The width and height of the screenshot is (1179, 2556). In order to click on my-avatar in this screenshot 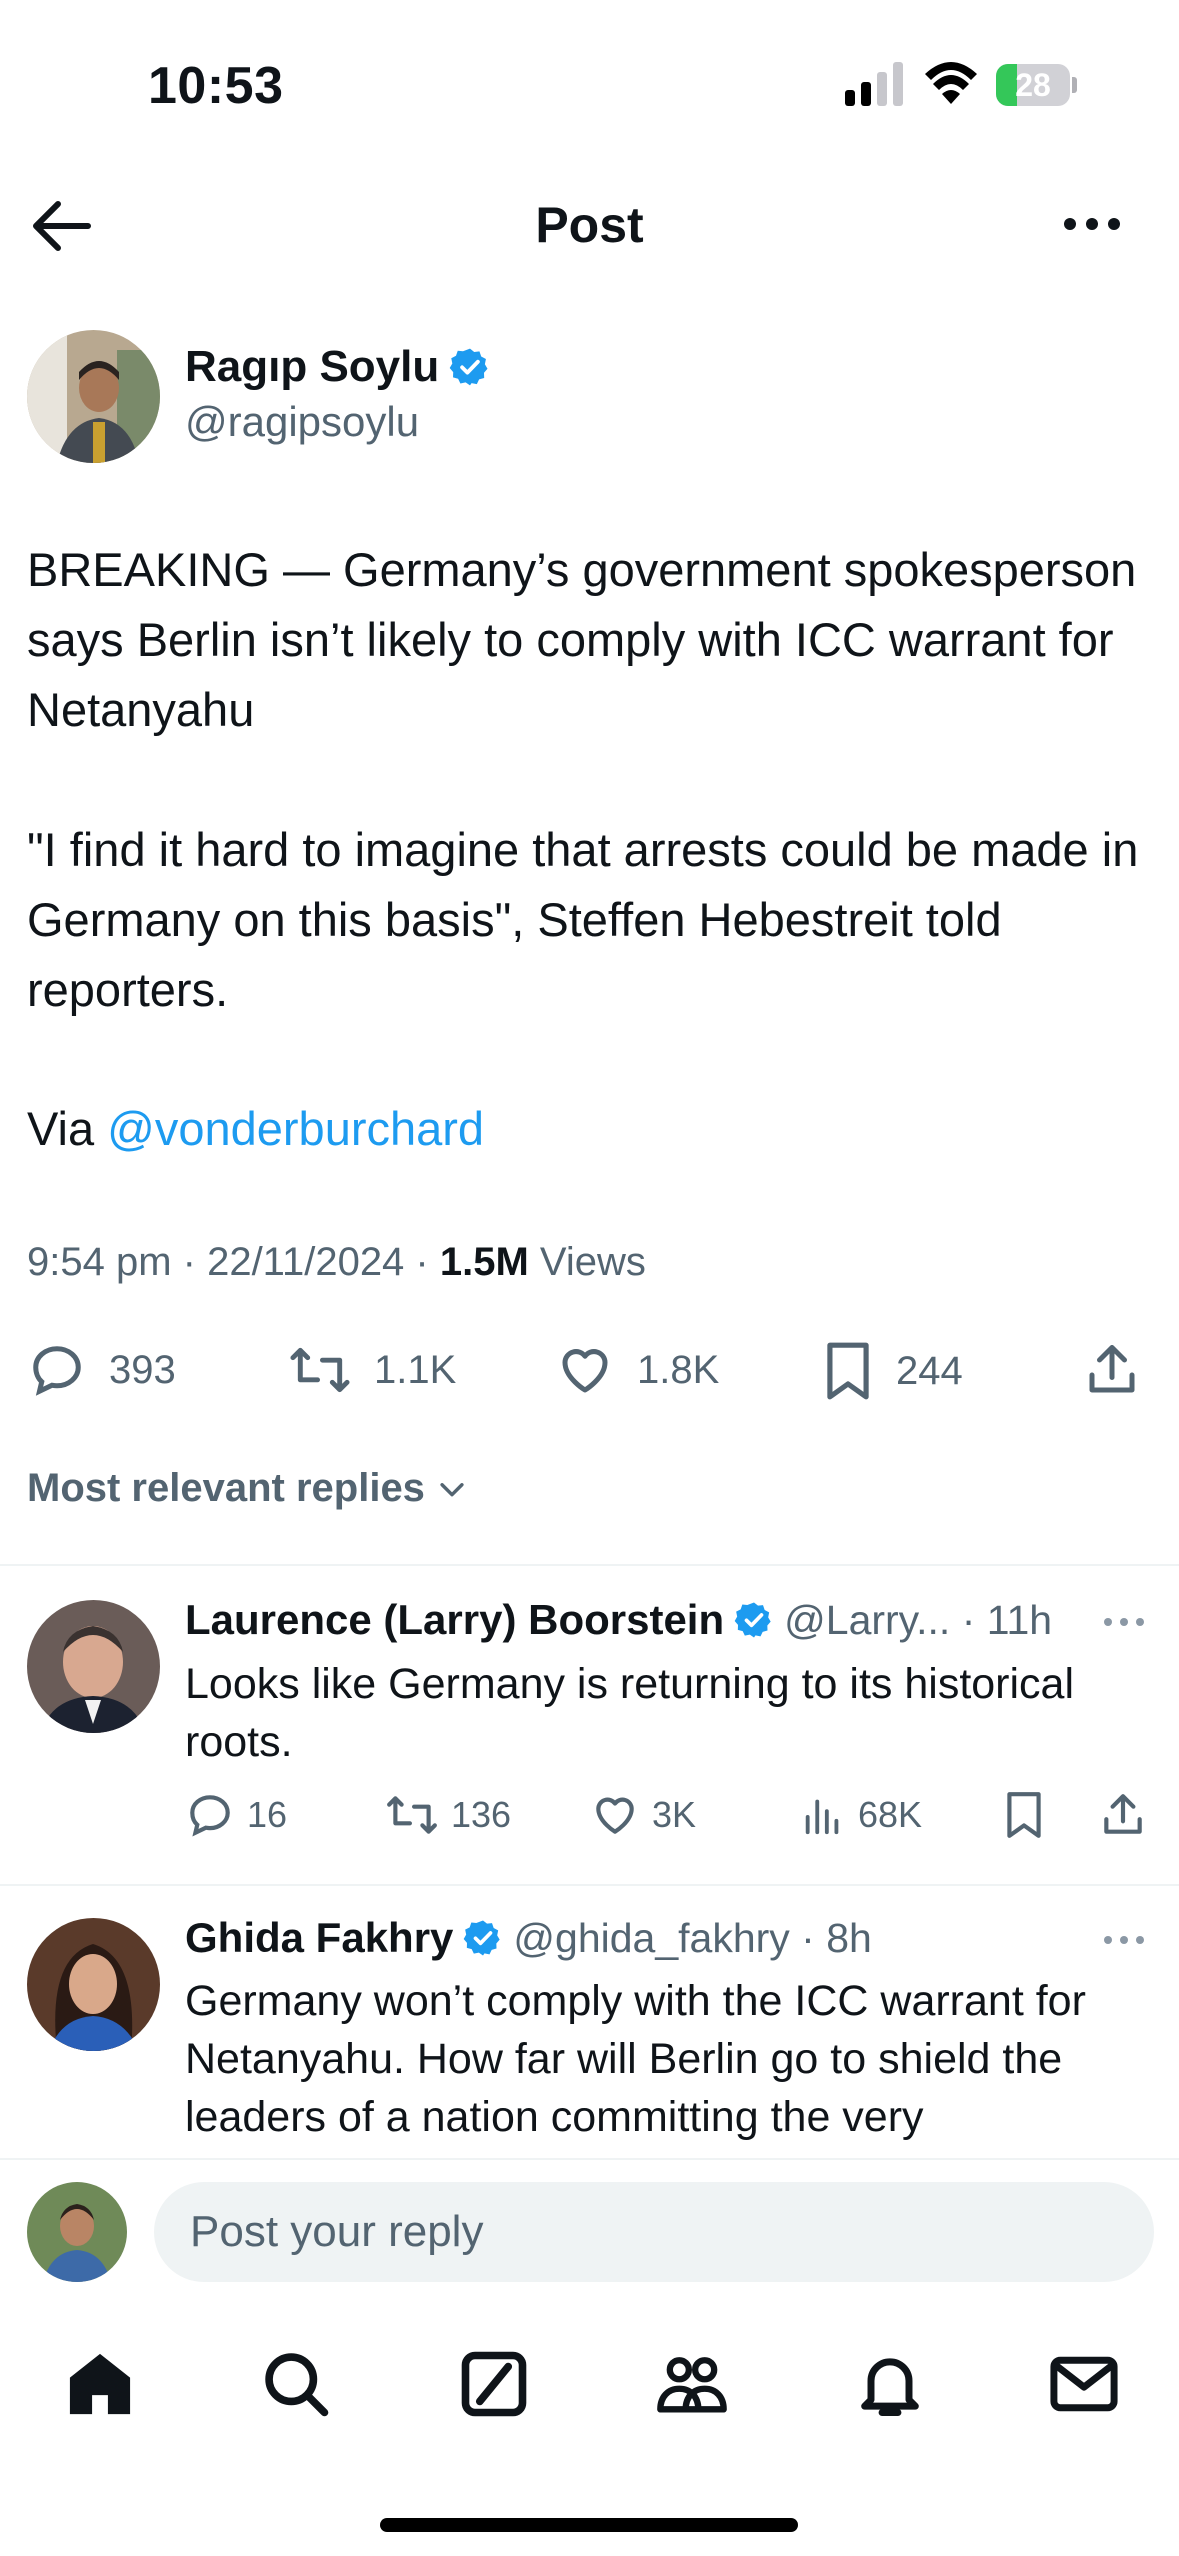, I will do `click(77, 2232)`.